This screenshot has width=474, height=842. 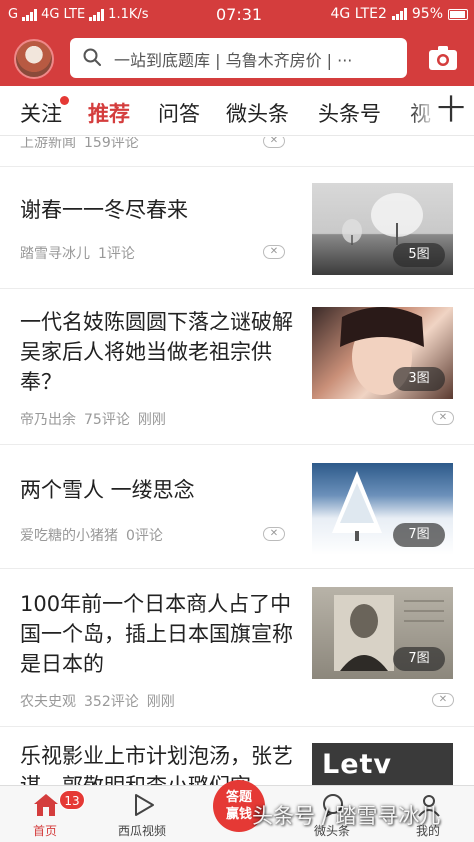 I want to click on article-comments: 352评论, so click(x=111, y=702).